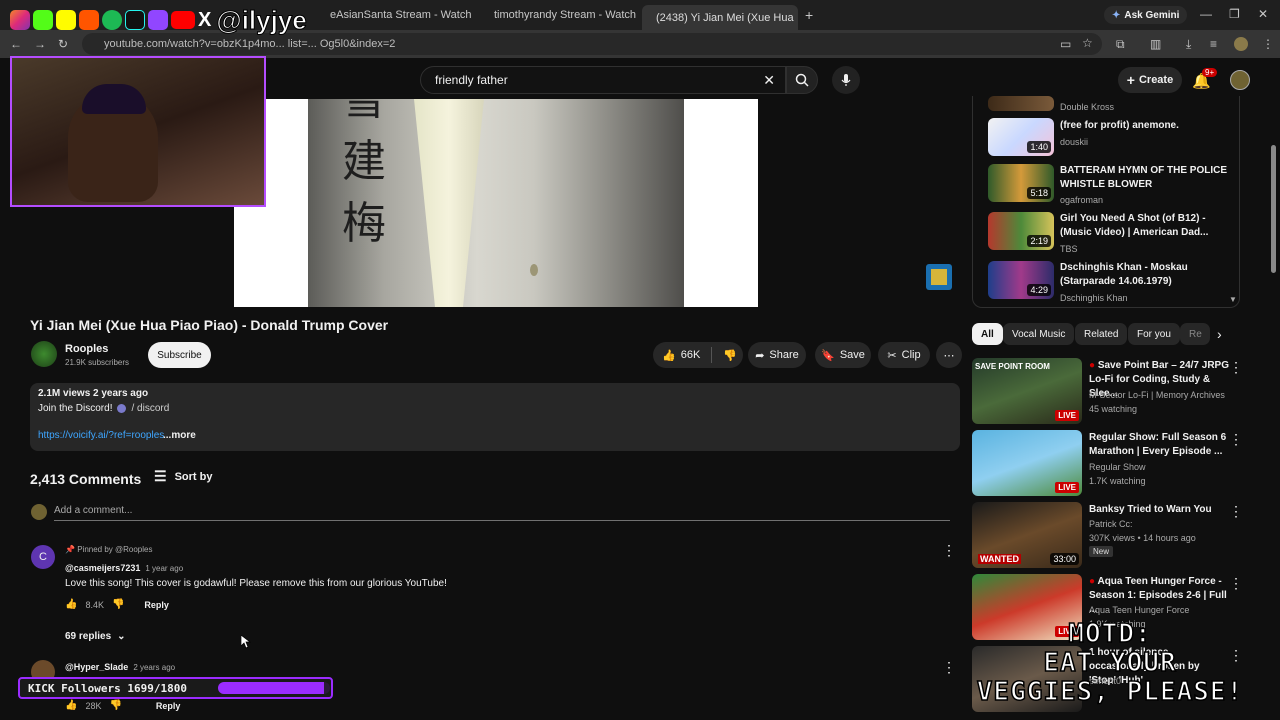 The height and width of the screenshot is (720, 1280). What do you see at coordinates (1027, 391) in the screenshot?
I see `rec-thumb: SAVE POINT ROOM LIVE` at bounding box center [1027, 391].